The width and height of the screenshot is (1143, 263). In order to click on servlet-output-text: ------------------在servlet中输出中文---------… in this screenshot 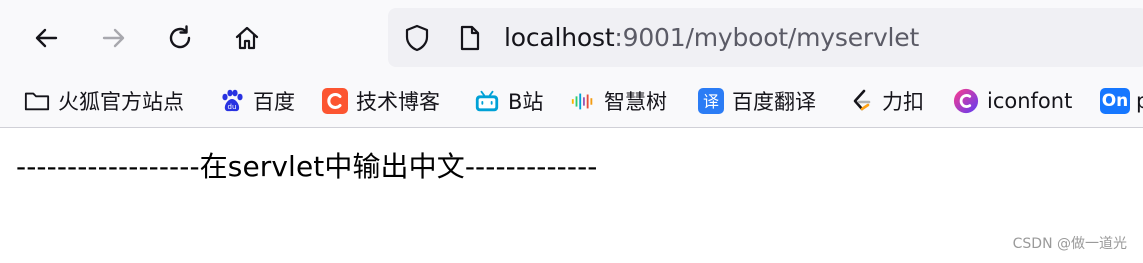, I will do `click(307, 166)`.